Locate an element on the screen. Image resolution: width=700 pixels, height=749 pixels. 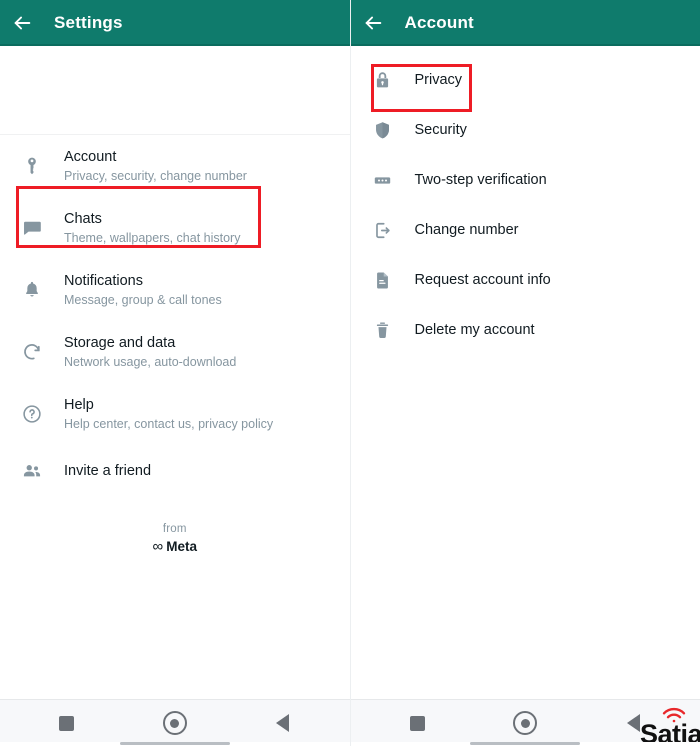
item-text-block: Security is located at coordinates (441, 130).